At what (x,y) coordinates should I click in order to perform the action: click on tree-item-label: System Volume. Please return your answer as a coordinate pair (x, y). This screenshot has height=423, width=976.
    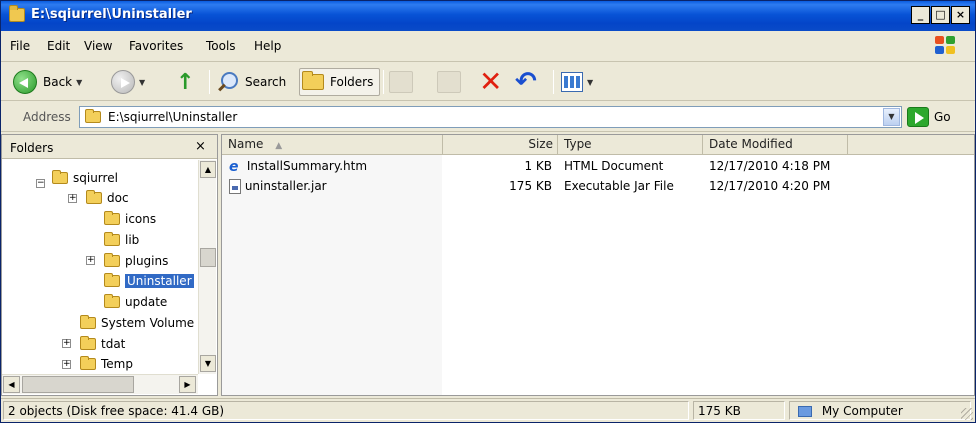
    Looking at the image, I should click on (148, 323).